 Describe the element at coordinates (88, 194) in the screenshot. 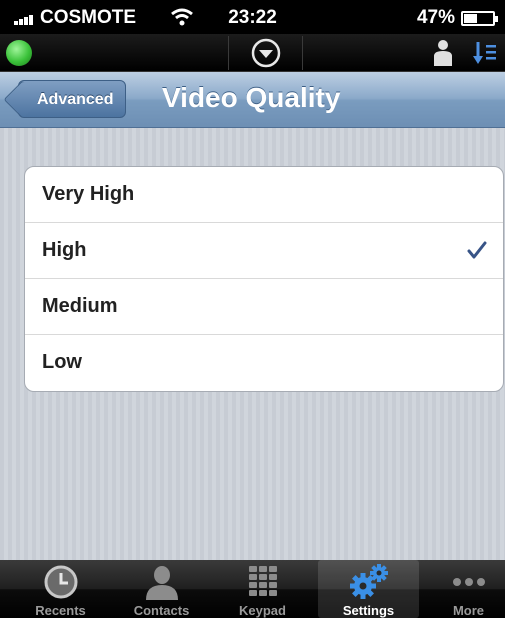

I see `option-label: Very High` at that location.